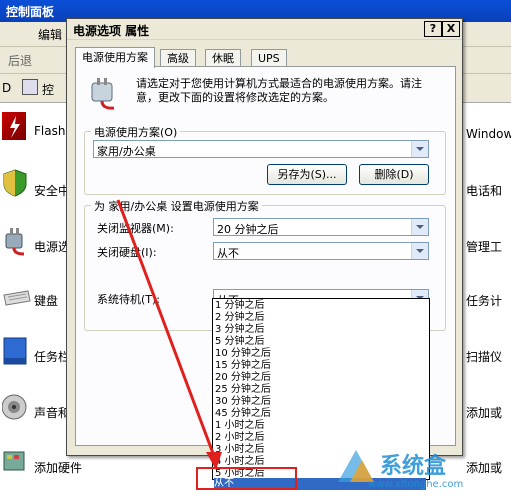 The image size is (511, 500). I want to click on annotation-highlight-box, so click(246, 478).